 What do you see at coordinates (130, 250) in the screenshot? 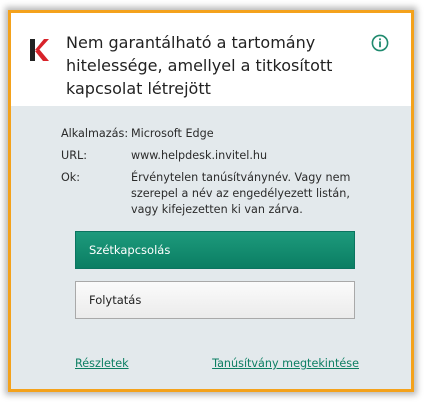
I see `disconnect-button-label: Szétkapcsolás` at bounding box center [130, 250].